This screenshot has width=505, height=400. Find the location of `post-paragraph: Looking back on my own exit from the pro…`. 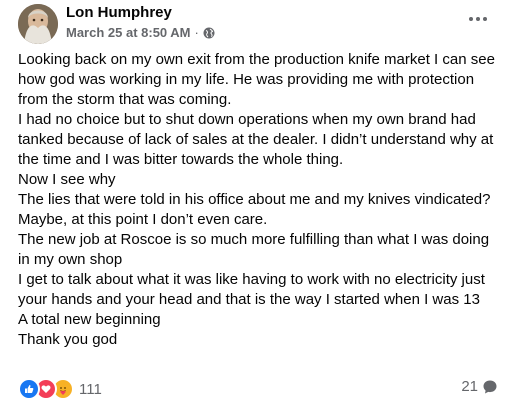

post-paragraph: Looking back on my own exit from the pro… is located at coordinates (256, 79).